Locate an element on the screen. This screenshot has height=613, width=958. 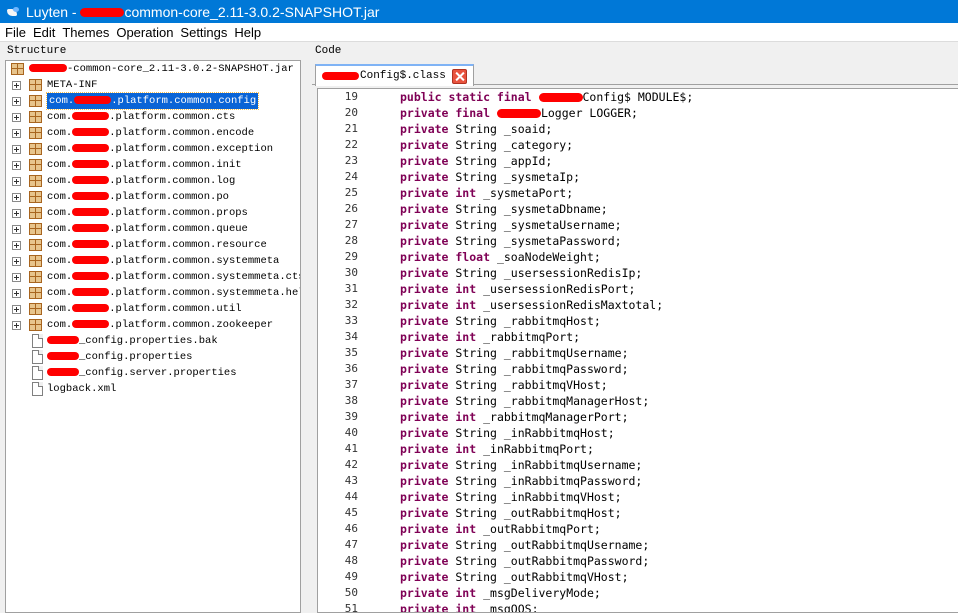
tree-package-item: com. .platform.common.systemmeta.cts. is located at coordinates (153, 277).